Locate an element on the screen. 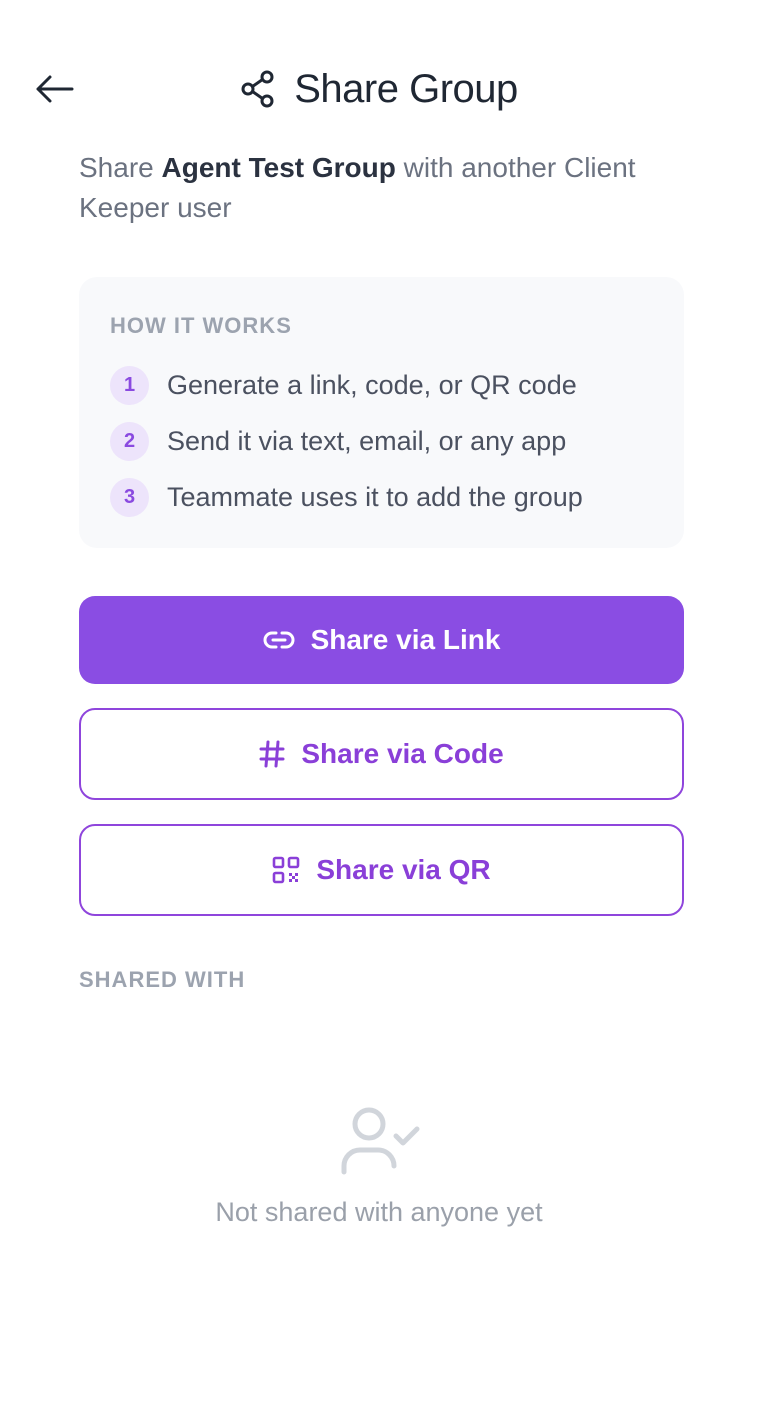  step-number-badge: 2 is located at coordinates (129, 441).